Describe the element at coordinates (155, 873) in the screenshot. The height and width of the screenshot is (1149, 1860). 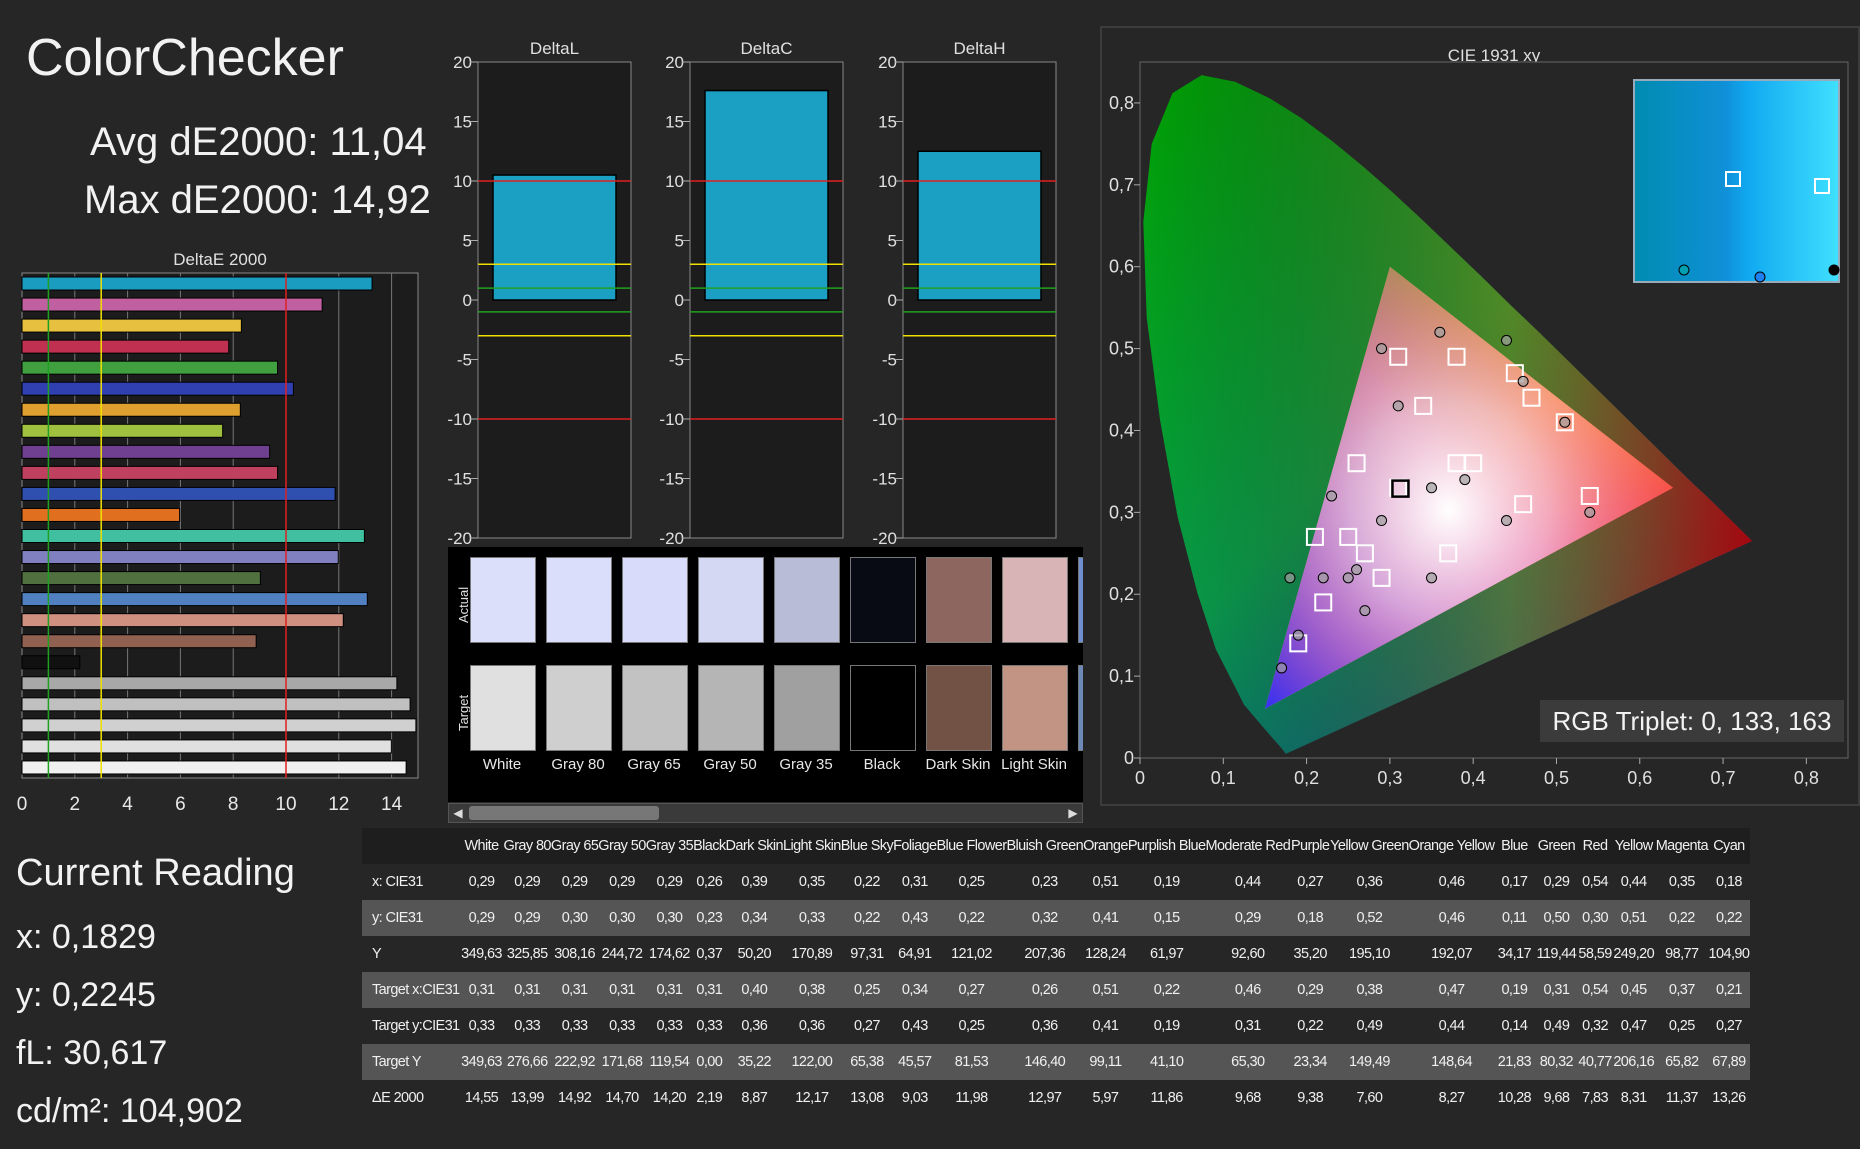
I see `current-reading-heading: Current Reading` at that location.